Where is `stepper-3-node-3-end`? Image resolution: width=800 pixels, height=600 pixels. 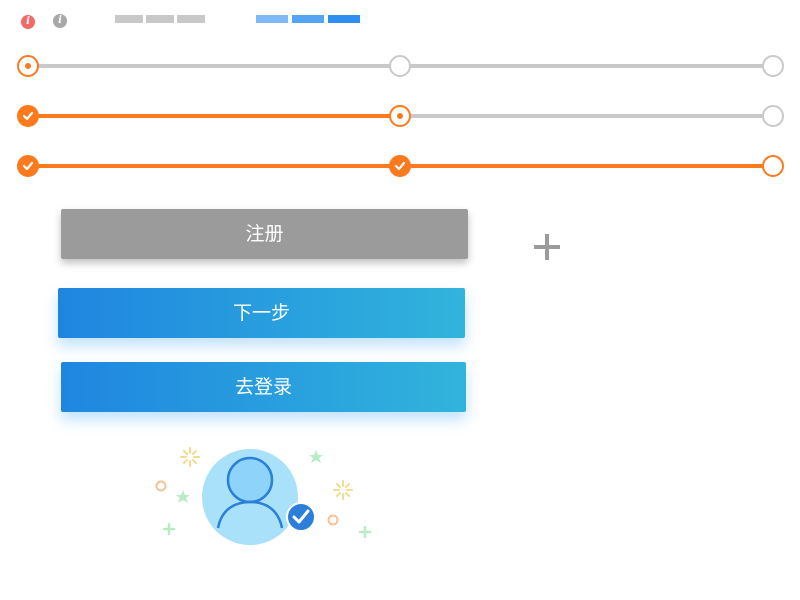 stepper-3-node-3-end is located at coordinates (773, 166).